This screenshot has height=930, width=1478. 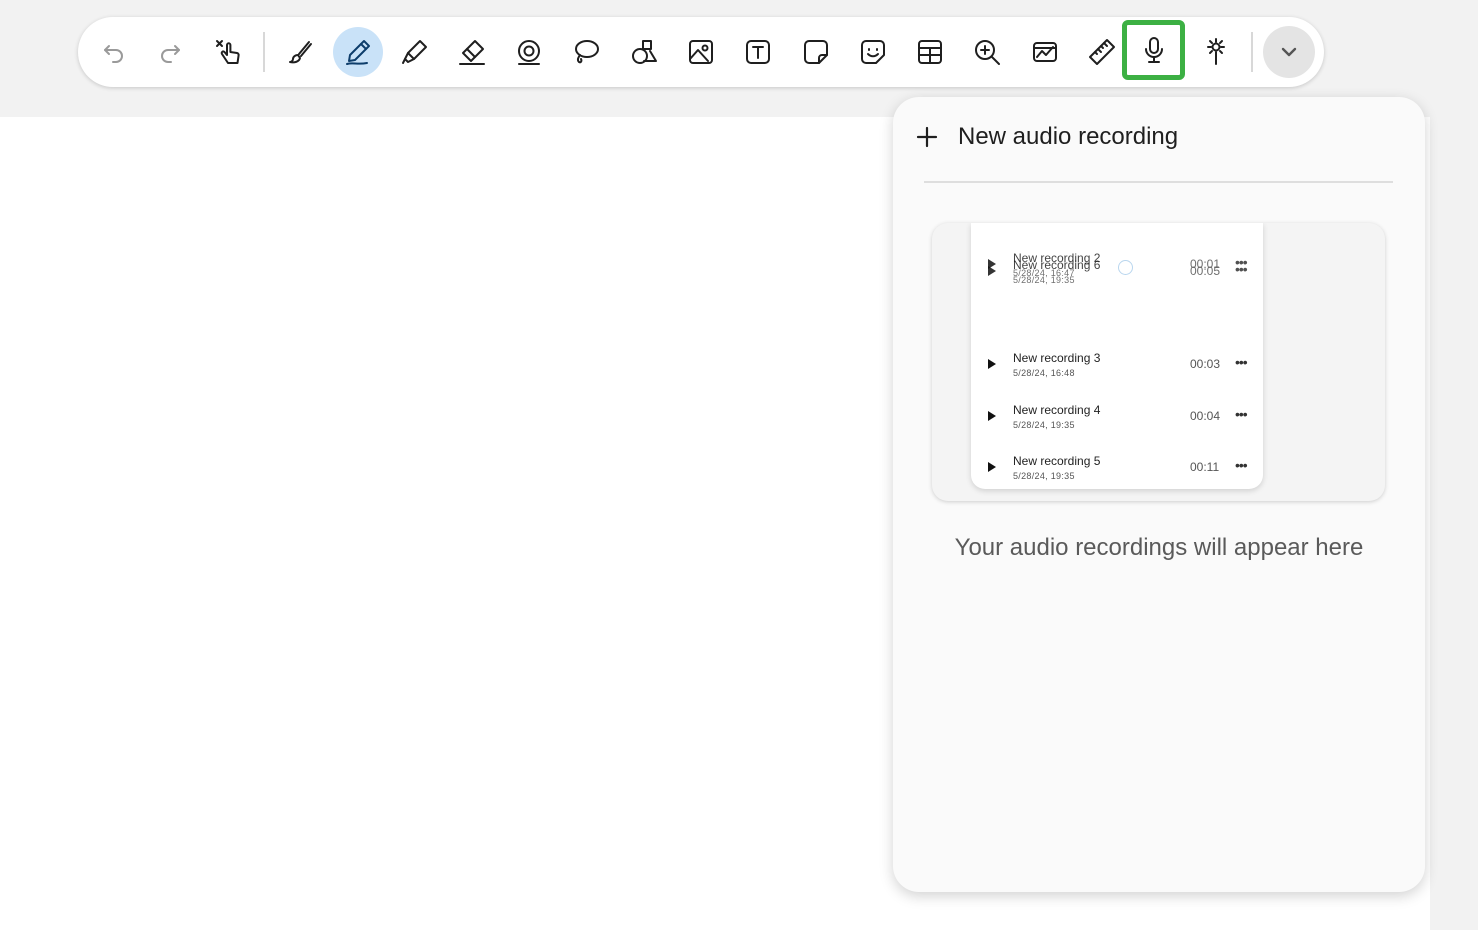 I want to click on undo-icon, so click(x=113, y=54).